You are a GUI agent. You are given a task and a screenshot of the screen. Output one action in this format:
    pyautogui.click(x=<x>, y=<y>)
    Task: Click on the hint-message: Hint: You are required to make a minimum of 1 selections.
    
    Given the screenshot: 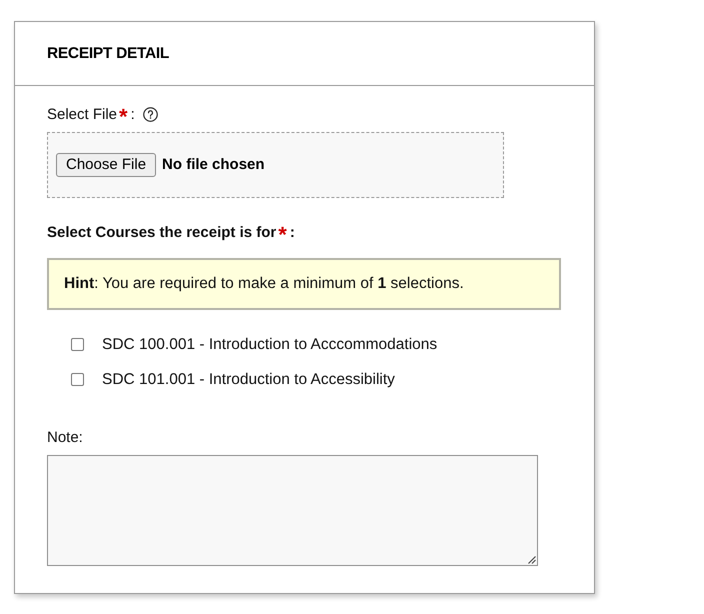 What is the action you would take?
    pyautogui.click(x=304, y=284)
    